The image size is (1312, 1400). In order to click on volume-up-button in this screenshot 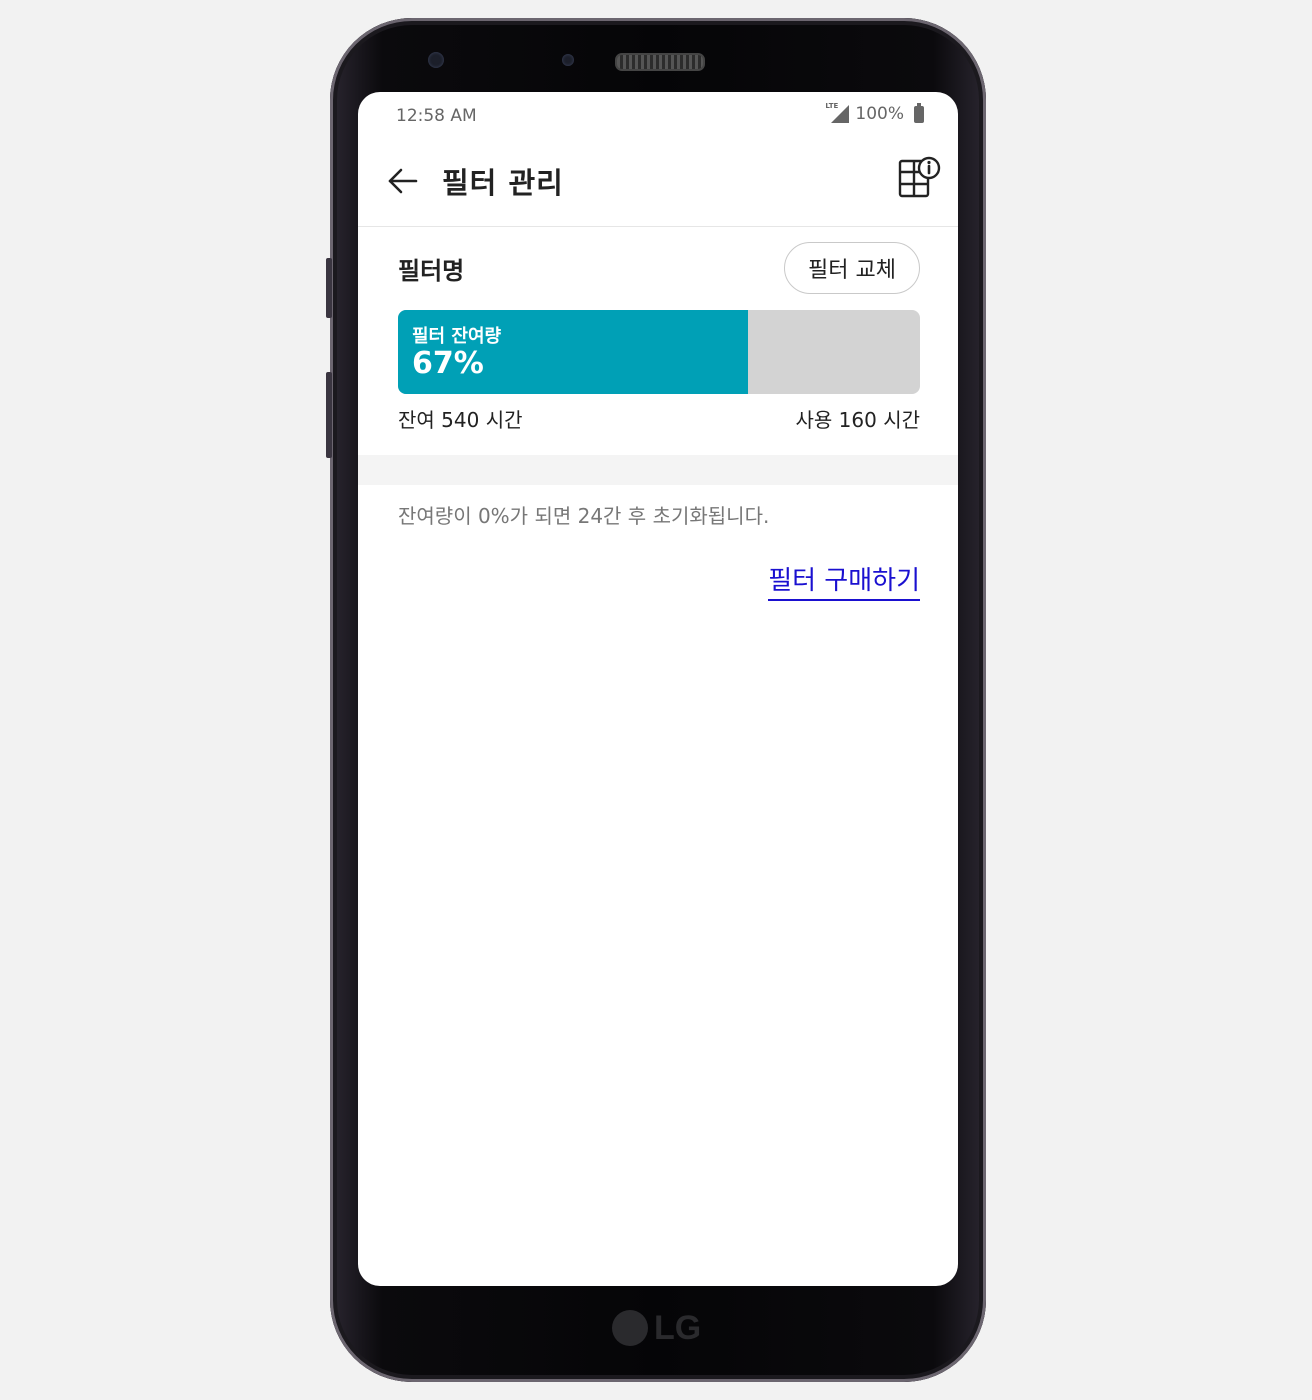, I will do `click(329, 288)`.